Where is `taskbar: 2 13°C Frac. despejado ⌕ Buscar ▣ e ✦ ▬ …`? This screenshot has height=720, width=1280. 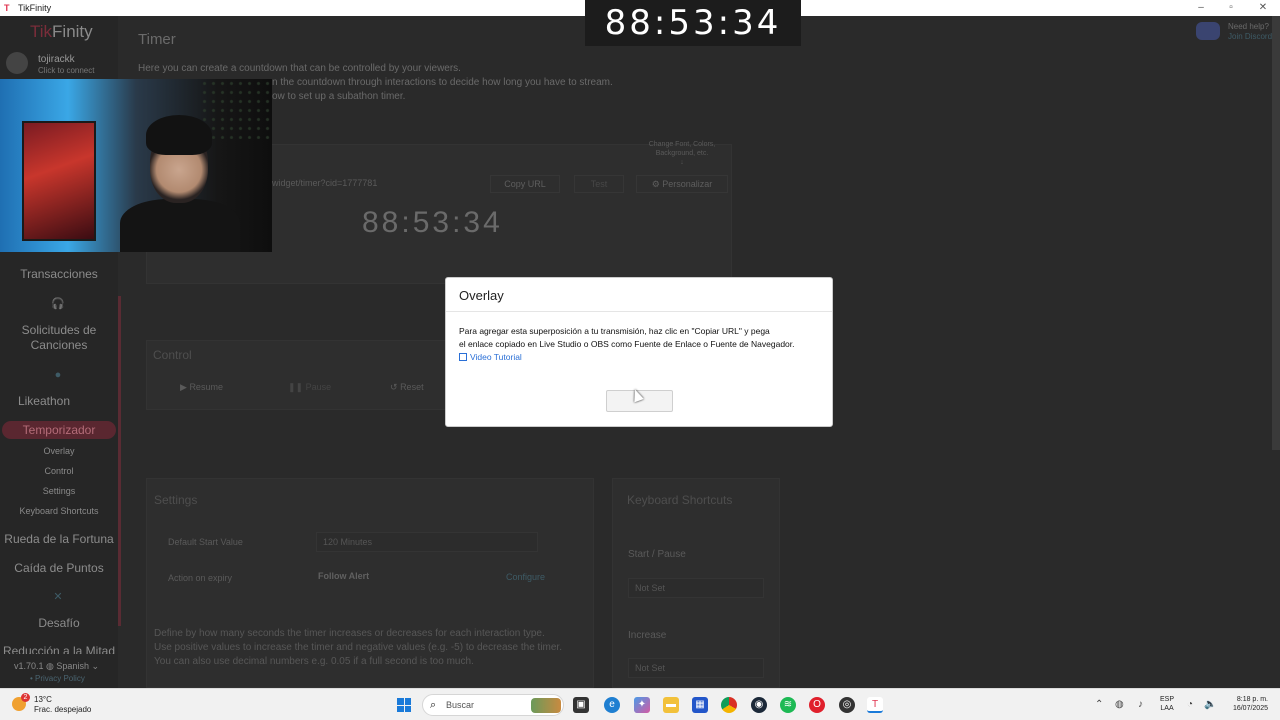 taskbar: 2 13°C Frac. despejado ⌕ Buscar ▣ e ✦ ▬ … is located at coordinates (640, 704).